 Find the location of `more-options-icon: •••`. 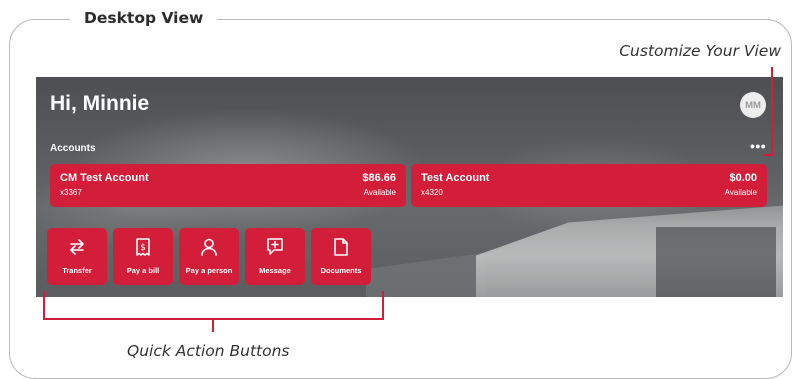

more-options-icon: ••• is located at coordinates (758, 146).